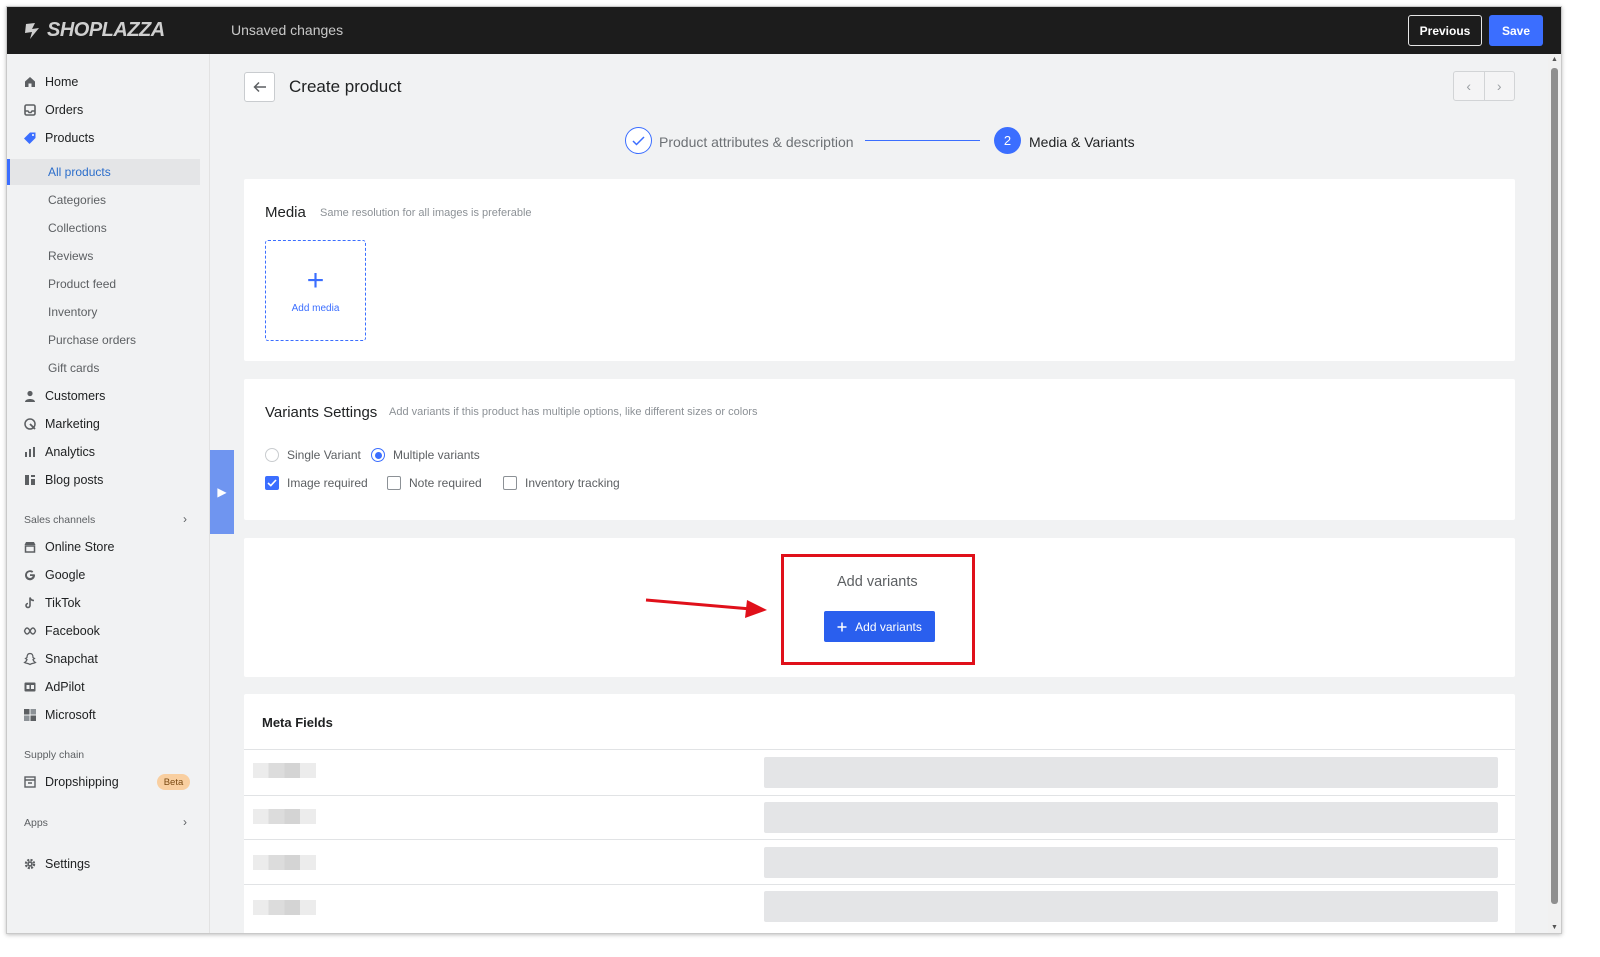 This screenshot has width=1600, height=957. Describe the element at coordinates (64, 110) in the screenshot. I see `sidebar-item-label: Orders` at that location.